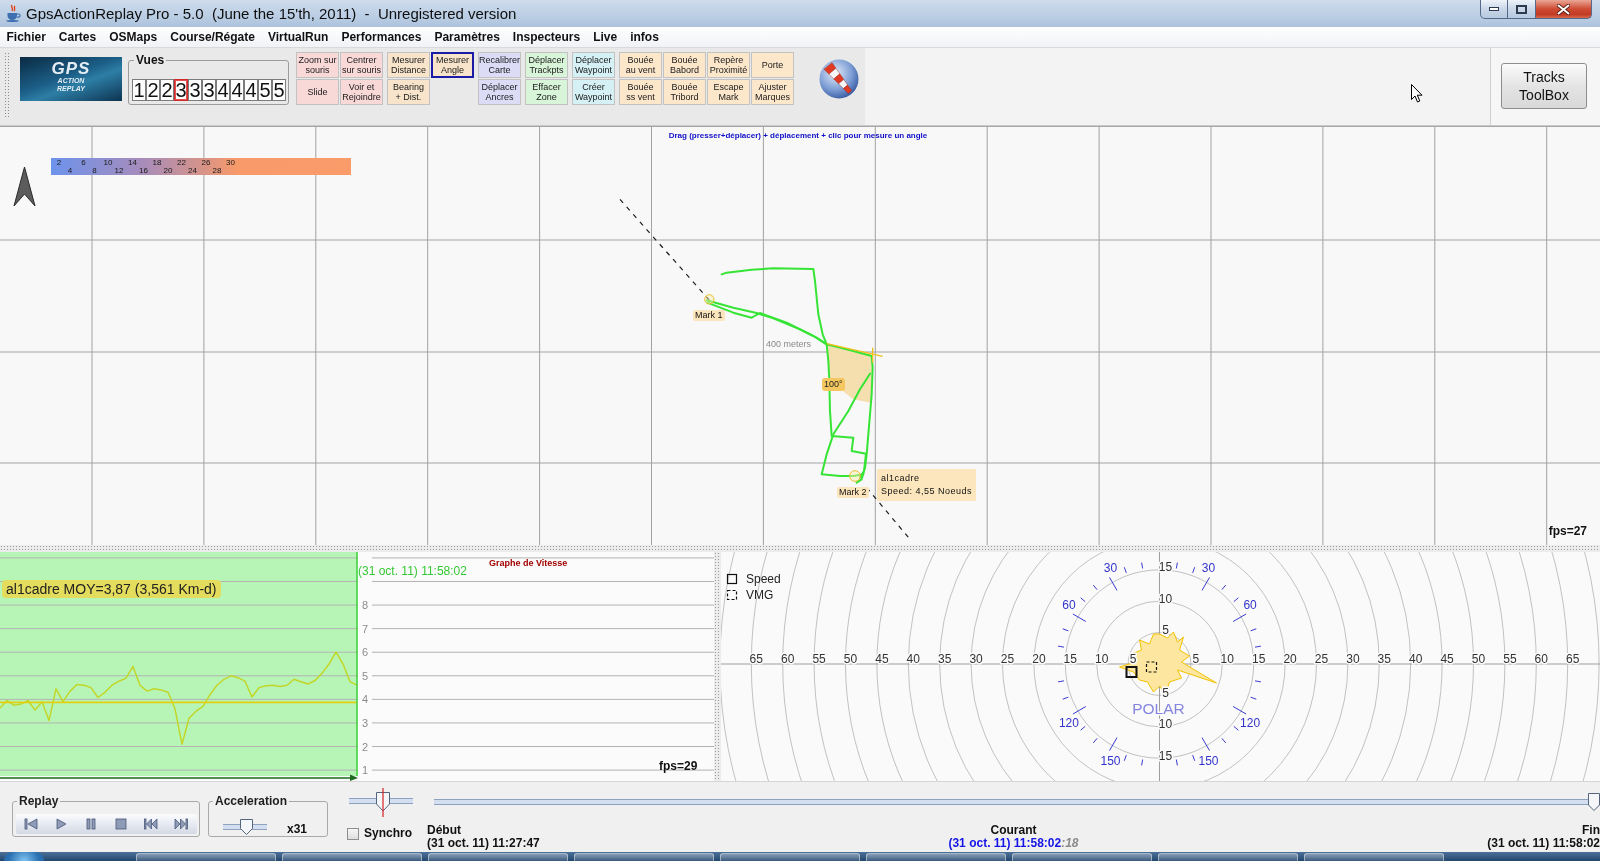 The height and width of the screenshot is (861, 1600). I want to click on windsock-icon, so click(839, 79).